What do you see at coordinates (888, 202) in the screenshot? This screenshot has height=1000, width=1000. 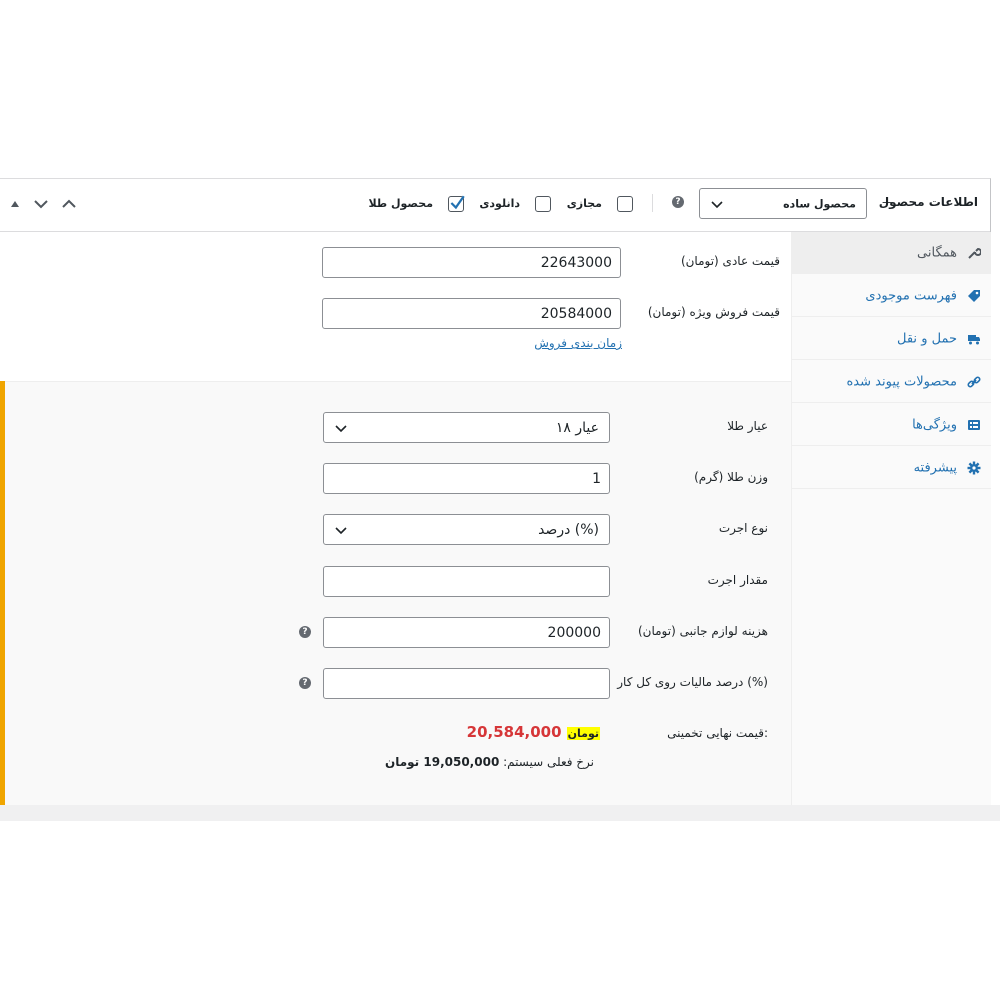 I see `title-dash: —` at bounding box center [888, 202].